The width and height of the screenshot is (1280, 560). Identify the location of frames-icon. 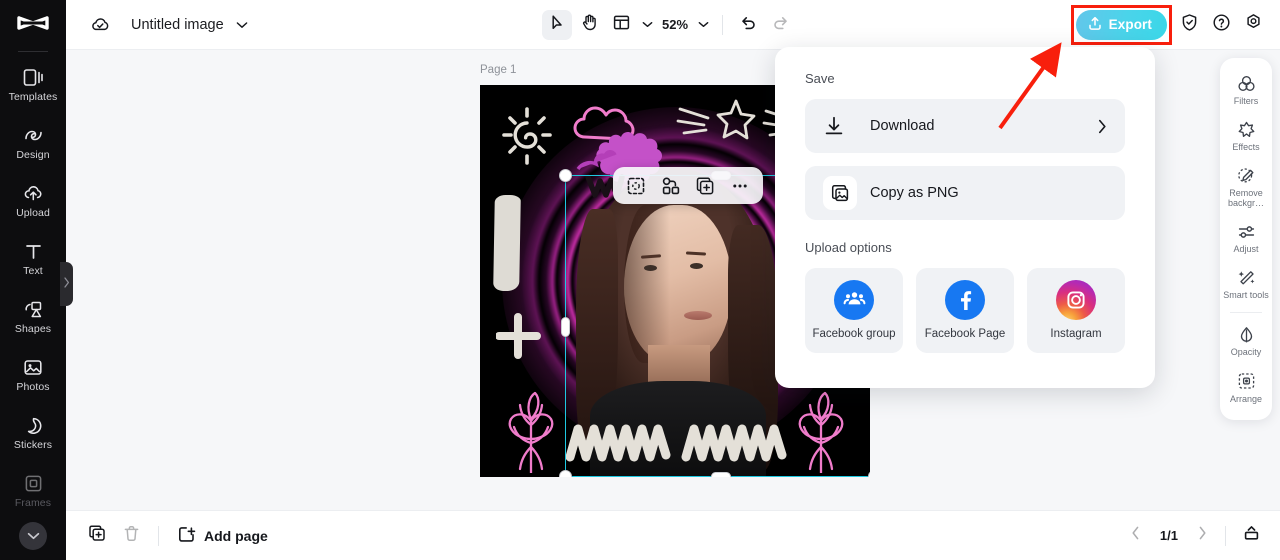
(33, 483).